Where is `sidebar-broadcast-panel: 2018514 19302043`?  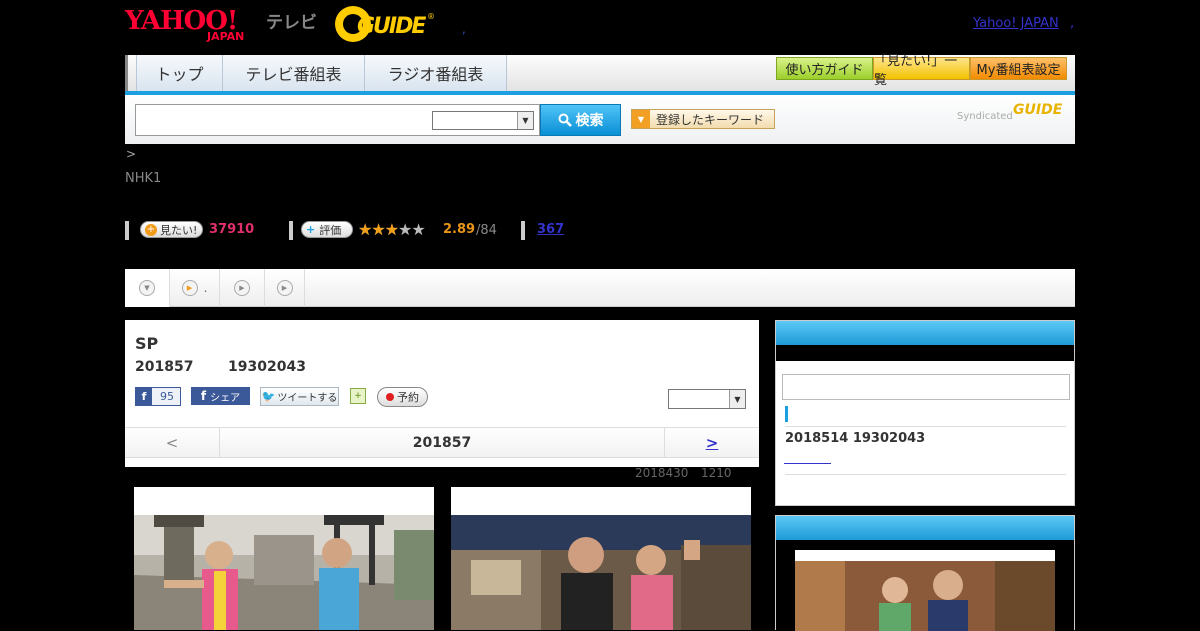
sidebar-broadcast-panel: 2018514 19302043 is located at coordinates (925, 413).